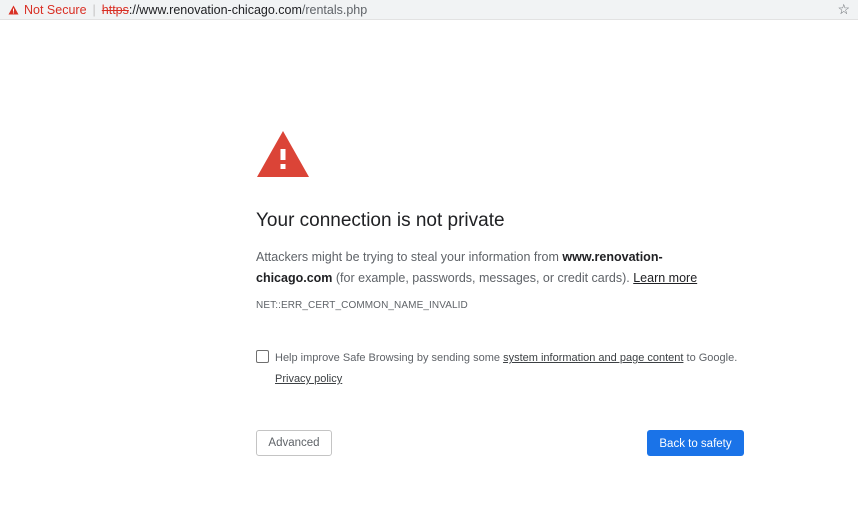  Describe the element at coordinates (215, 9) in the screenshot. I see `url-host: ://www.renovation-chicago.com` at that location.